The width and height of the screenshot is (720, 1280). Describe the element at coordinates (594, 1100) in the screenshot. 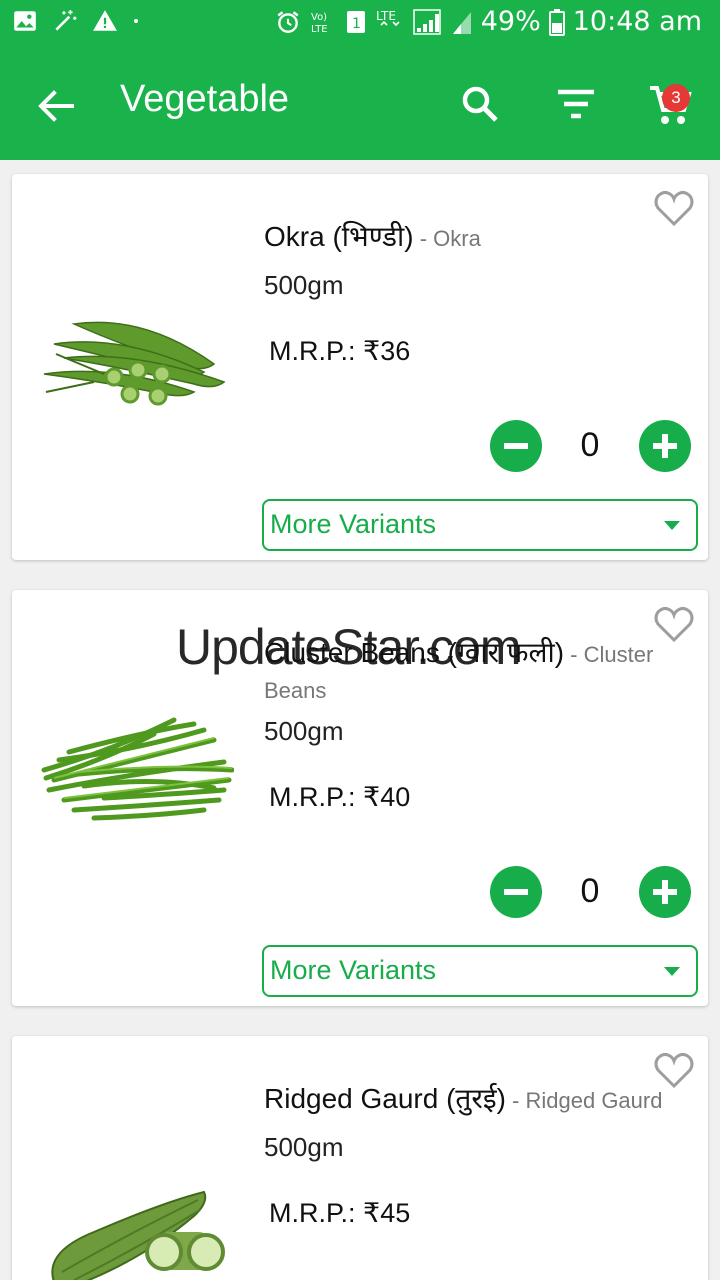

I see `product-subname: Ridged Gaurd` at that location.